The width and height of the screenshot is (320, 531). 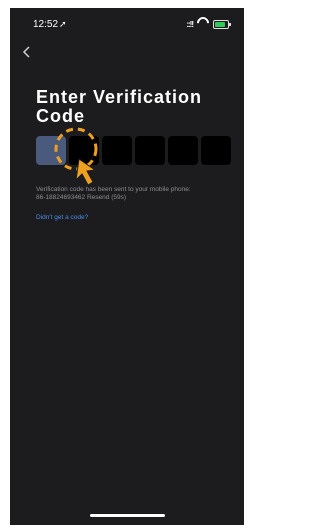 What do you see at coordinates (61, 197) in the screenshot?
I see `hint-phone: 86-18824693462` at bounding box center [61, 197].